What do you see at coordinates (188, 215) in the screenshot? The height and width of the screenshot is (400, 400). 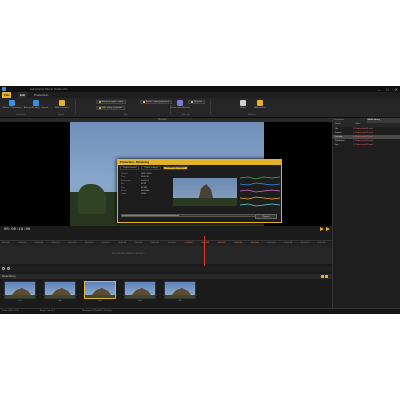 I see `render-progress-bar` at bounding box center [188, 215].